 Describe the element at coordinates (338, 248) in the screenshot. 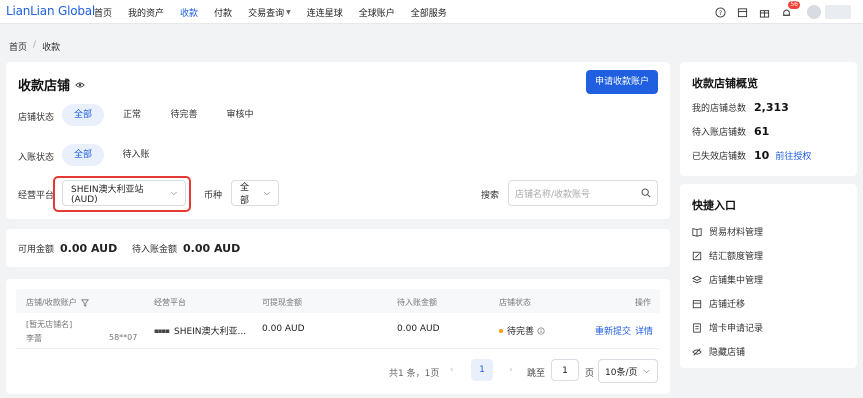

I see `balance-card: 可用金额 0.00 AUD 待入账金额 0.00 AUD` at that location.